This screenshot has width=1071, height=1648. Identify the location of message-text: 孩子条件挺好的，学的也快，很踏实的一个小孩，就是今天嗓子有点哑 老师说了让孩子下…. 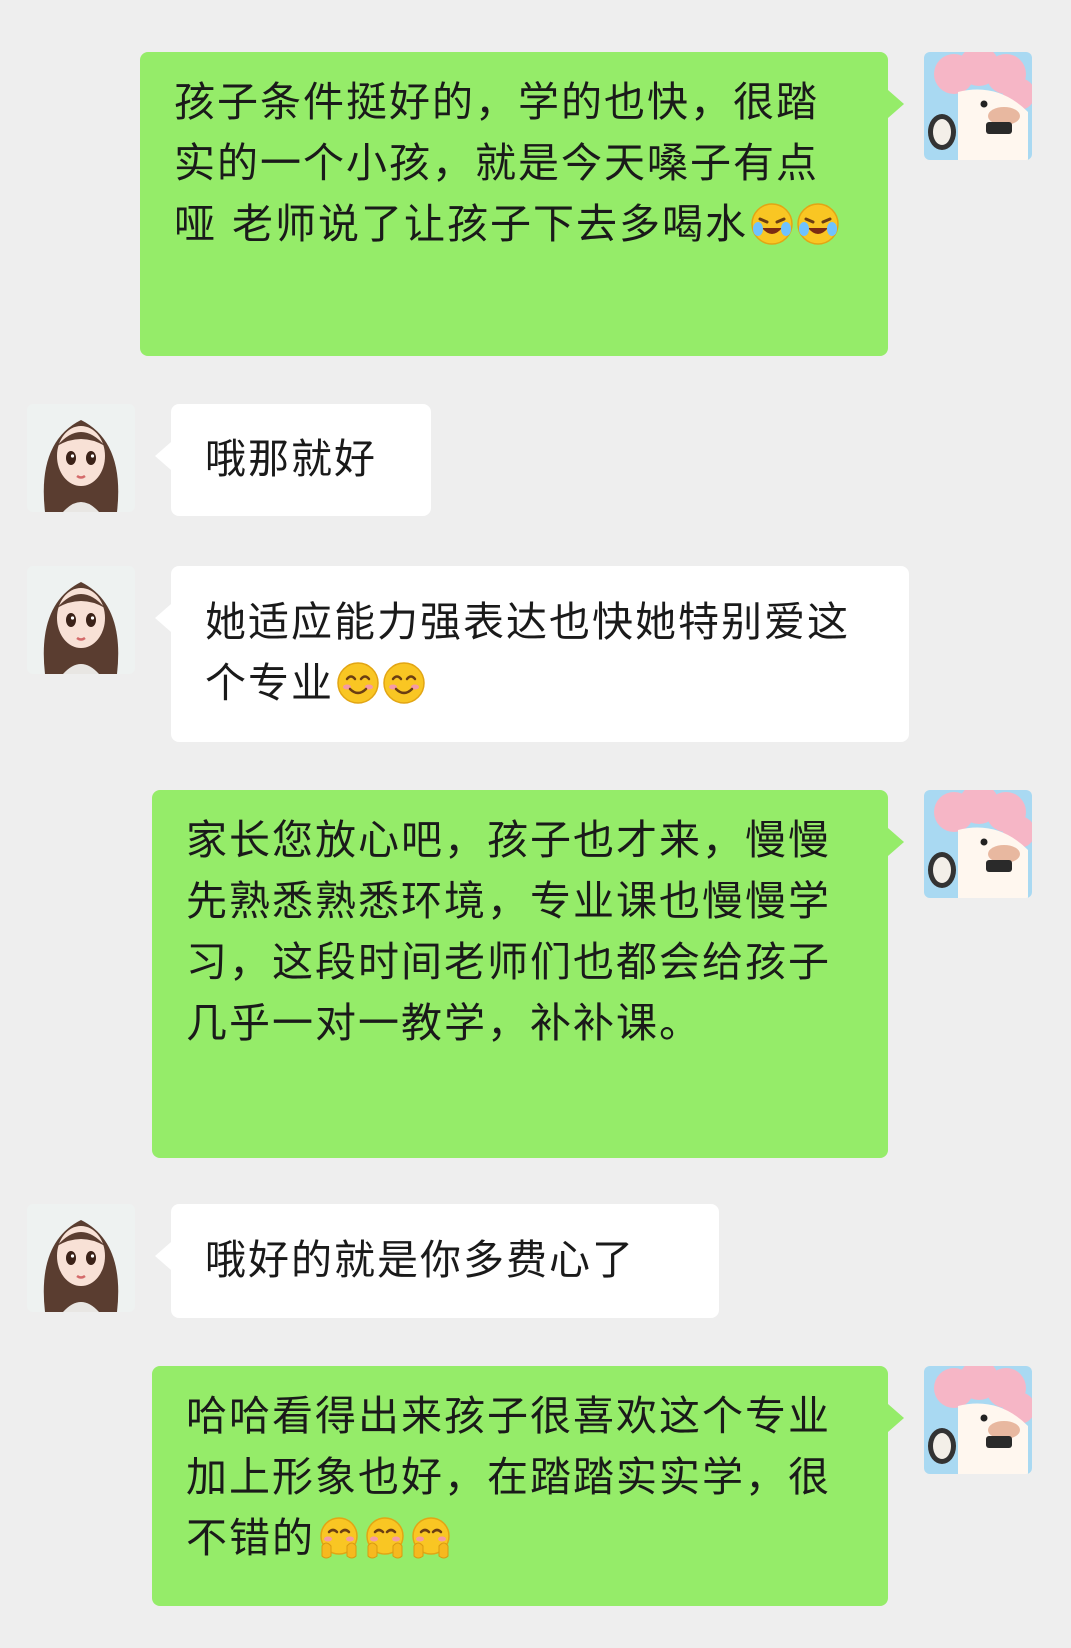
(496, 163).